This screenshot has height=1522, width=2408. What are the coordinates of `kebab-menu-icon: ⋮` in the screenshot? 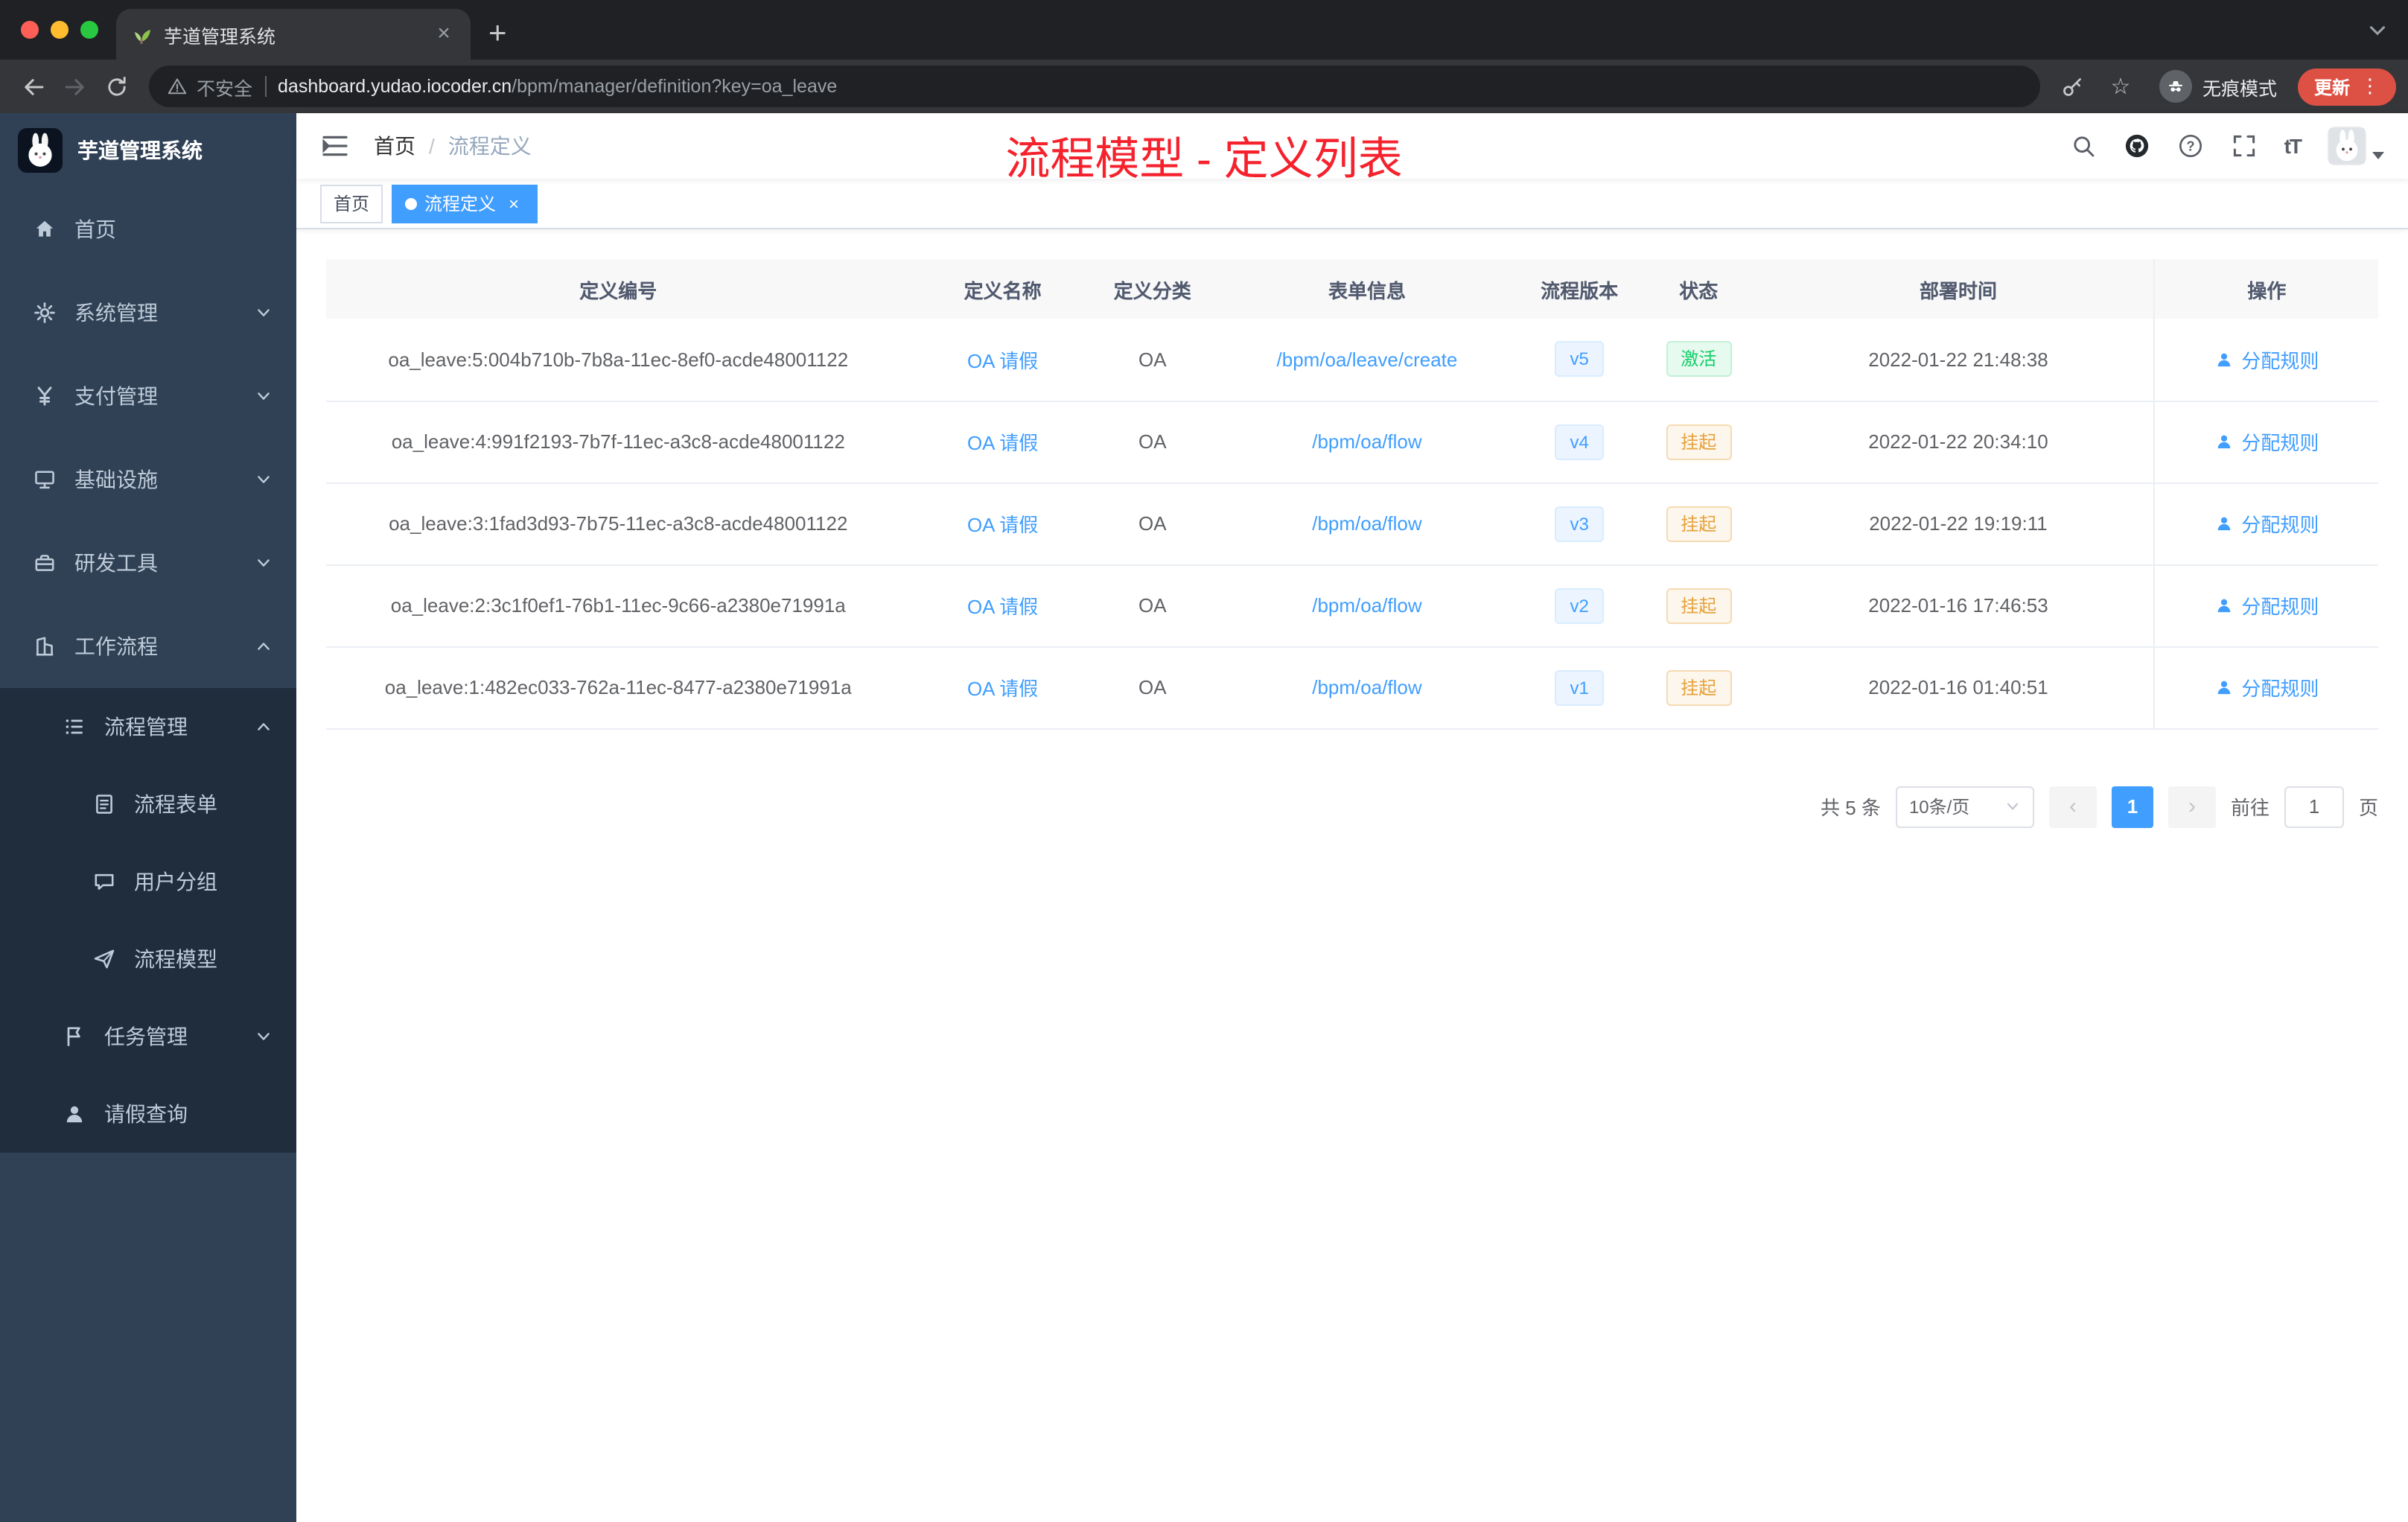 It's located at (2370, 86).